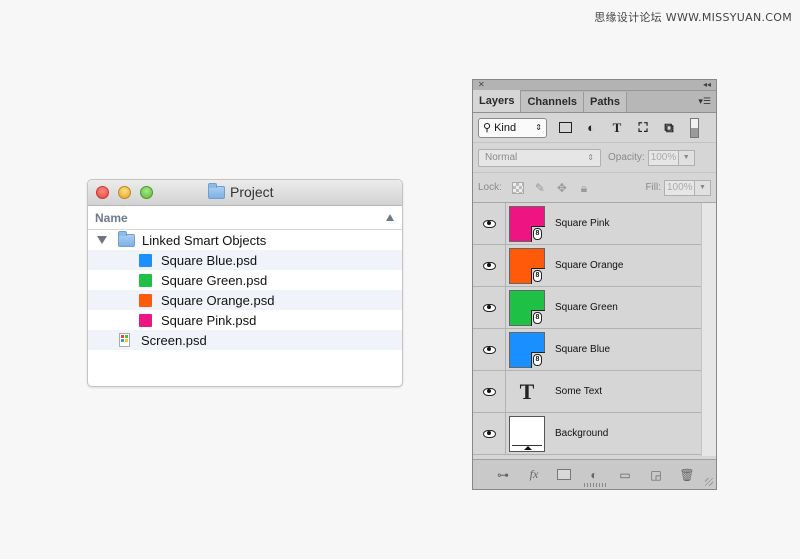  Describe the element at coordinates (146, 192) in the screenshot. I see `zoom-window-button` at that location.